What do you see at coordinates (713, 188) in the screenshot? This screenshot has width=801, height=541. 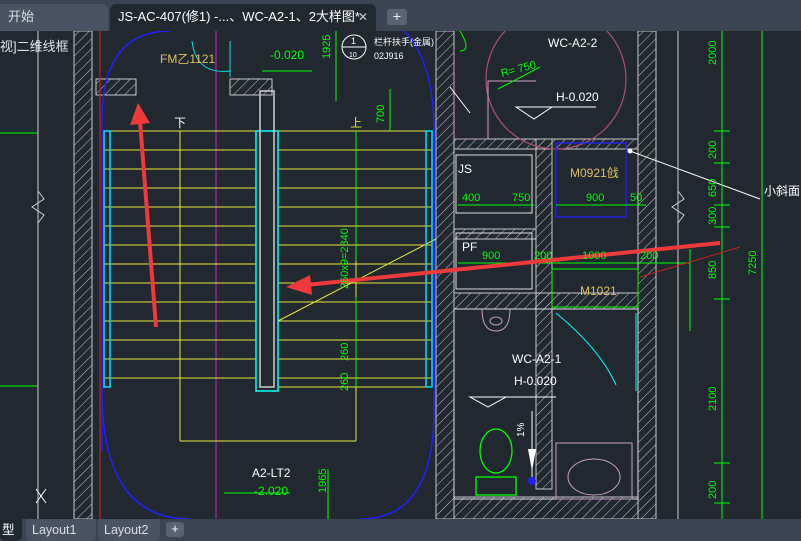 I see `dim-label: 650` at bounding box center [713, 188].